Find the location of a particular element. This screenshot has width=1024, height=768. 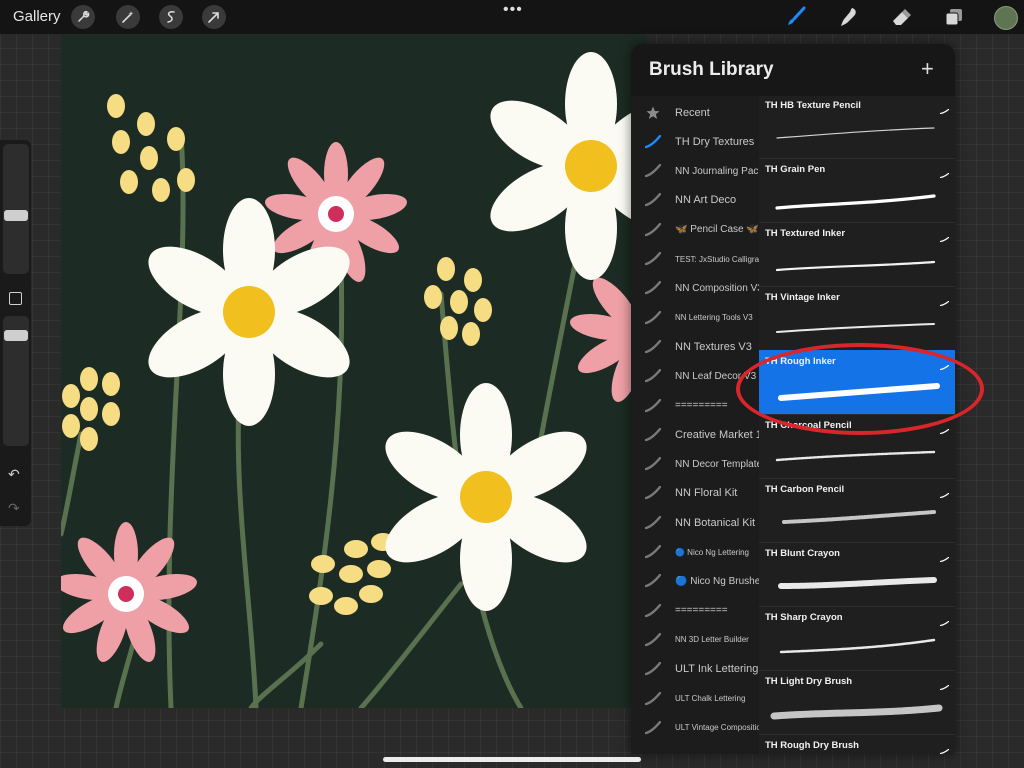

brush-set-item: ========= is located at coordinates (695, 610).